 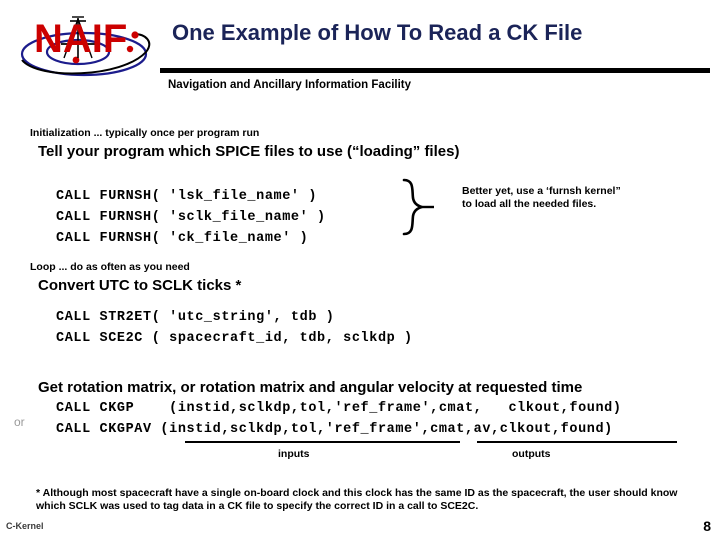 I want to click on header-divider, so click(x=435, y=70).